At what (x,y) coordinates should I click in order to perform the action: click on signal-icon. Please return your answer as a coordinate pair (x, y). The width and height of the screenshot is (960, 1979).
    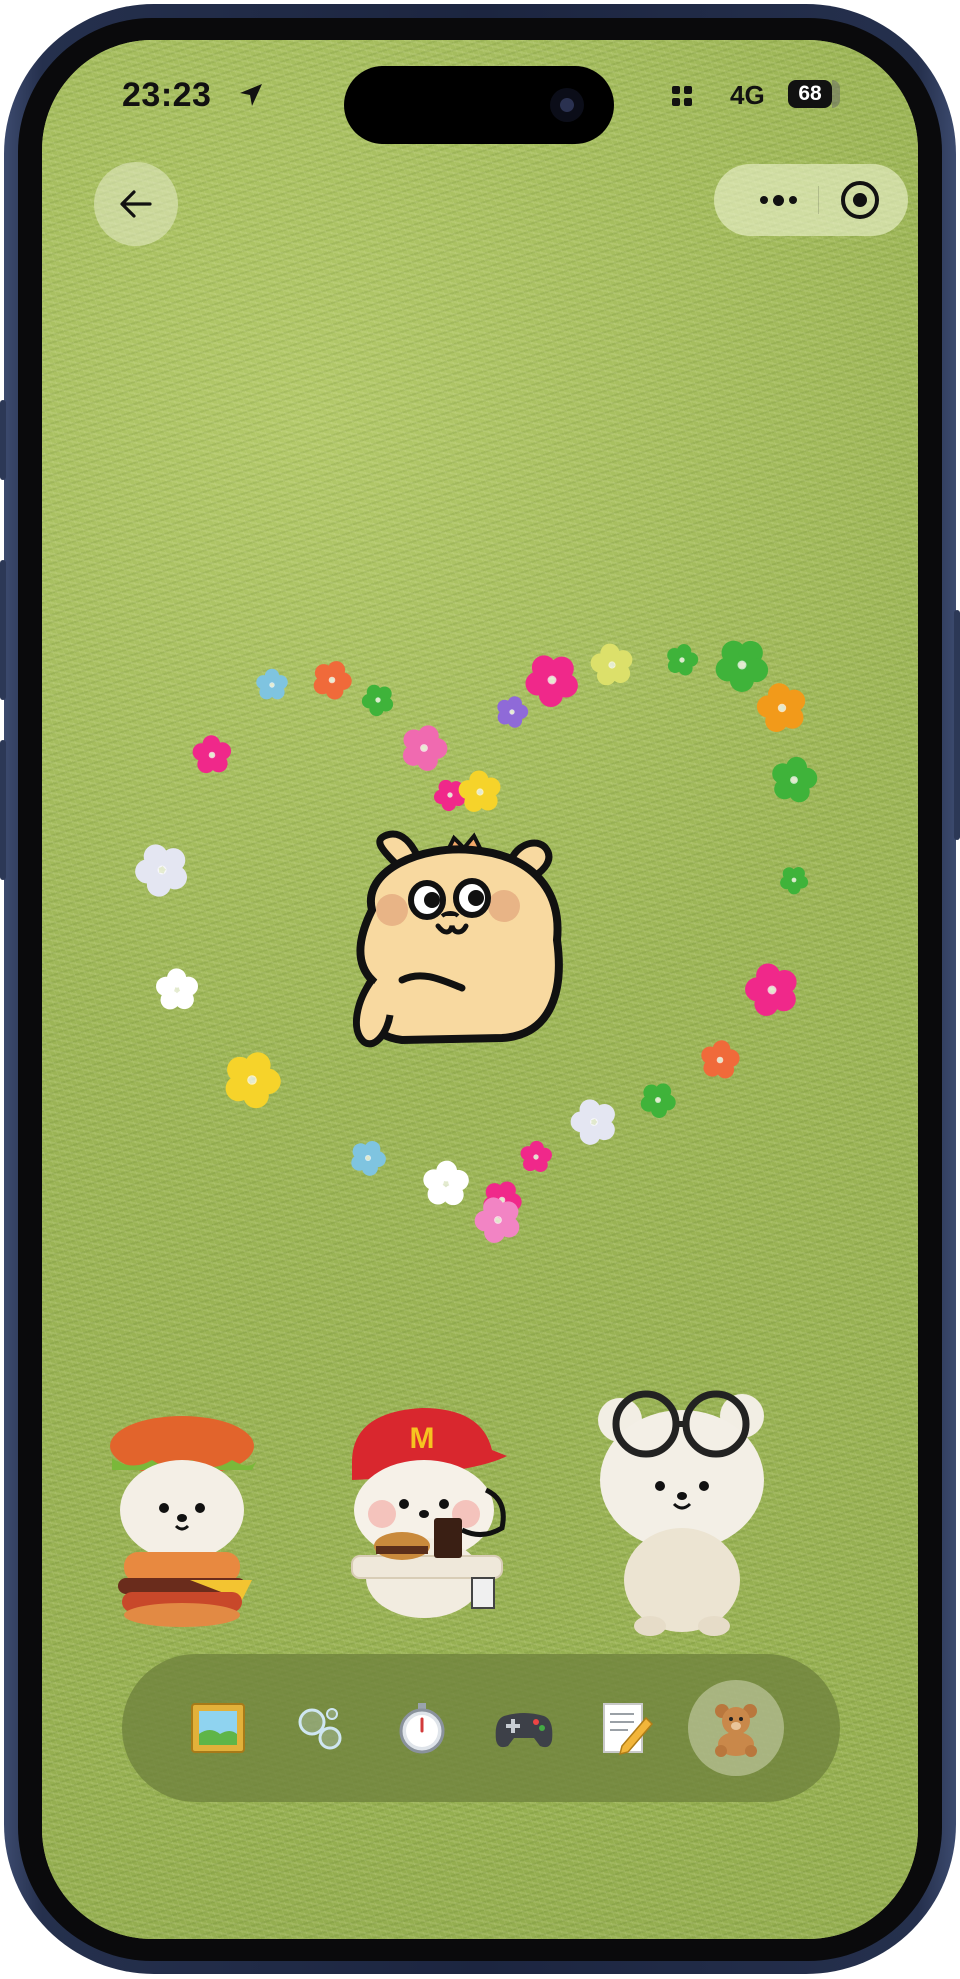
    Looking at the image, I should click on (683, 98).